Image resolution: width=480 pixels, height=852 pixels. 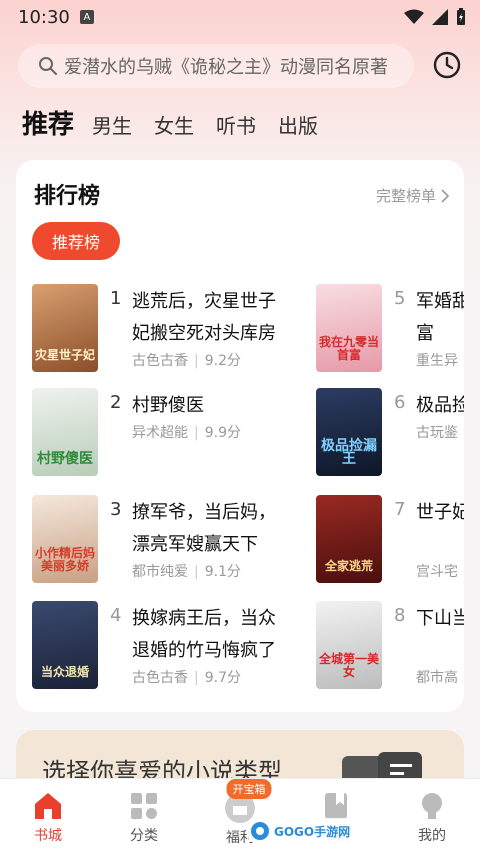 I want to click on ranking-title: 排行榜, so click(x=67, y=196).